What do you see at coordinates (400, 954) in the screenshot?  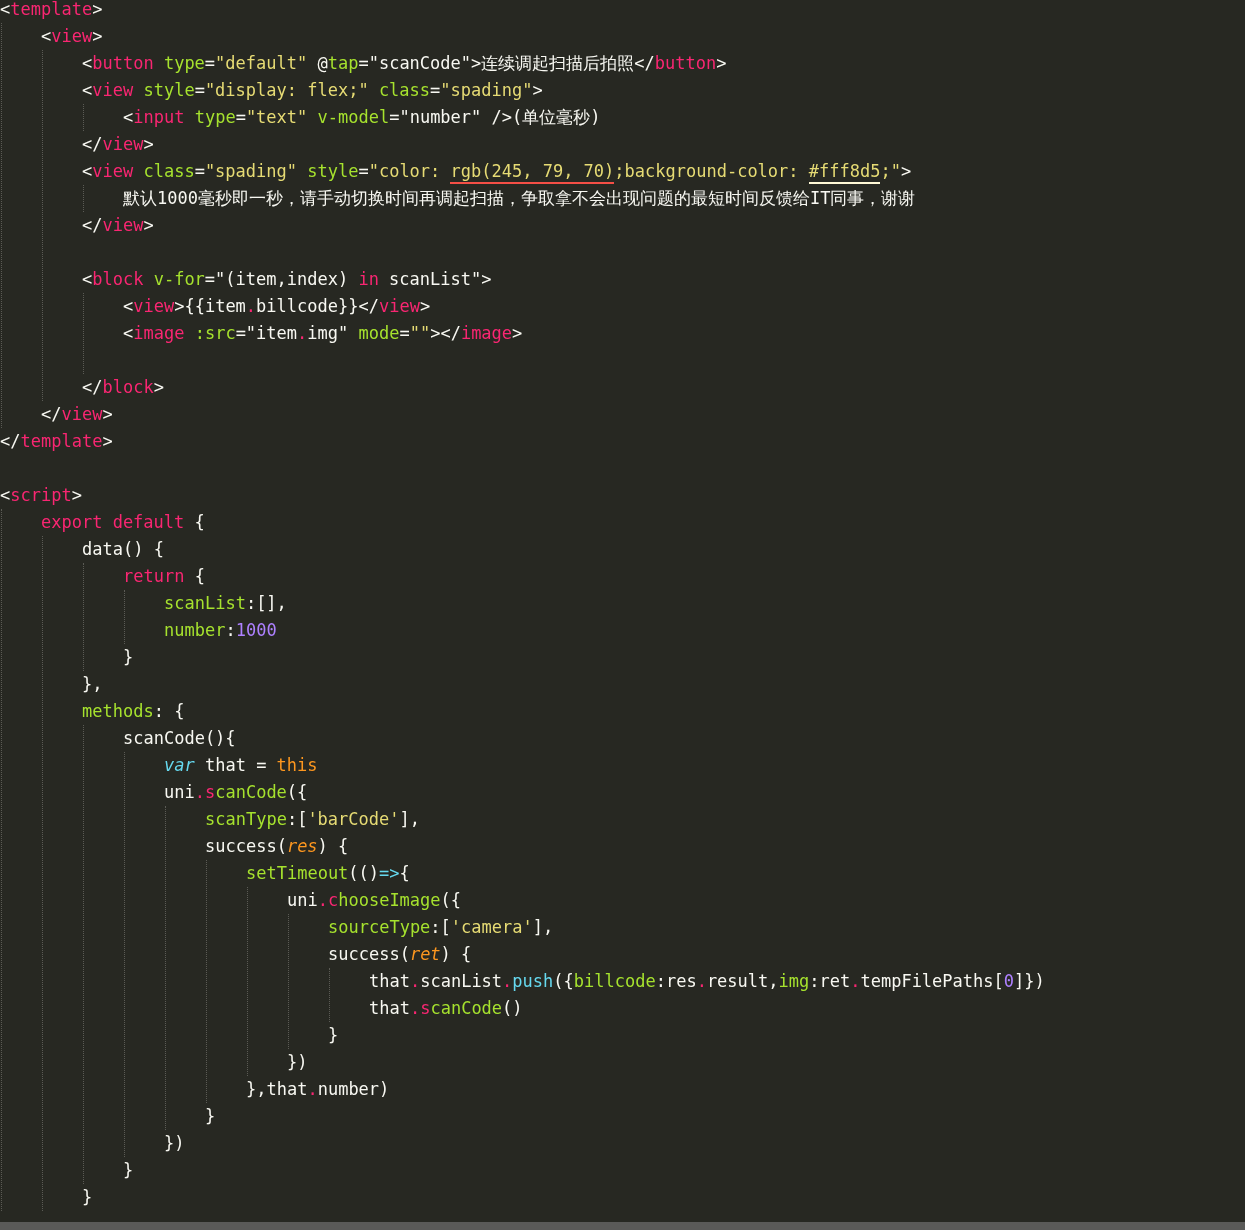 I see `code-line: success(ret) {` at bounding box center [400, 954].